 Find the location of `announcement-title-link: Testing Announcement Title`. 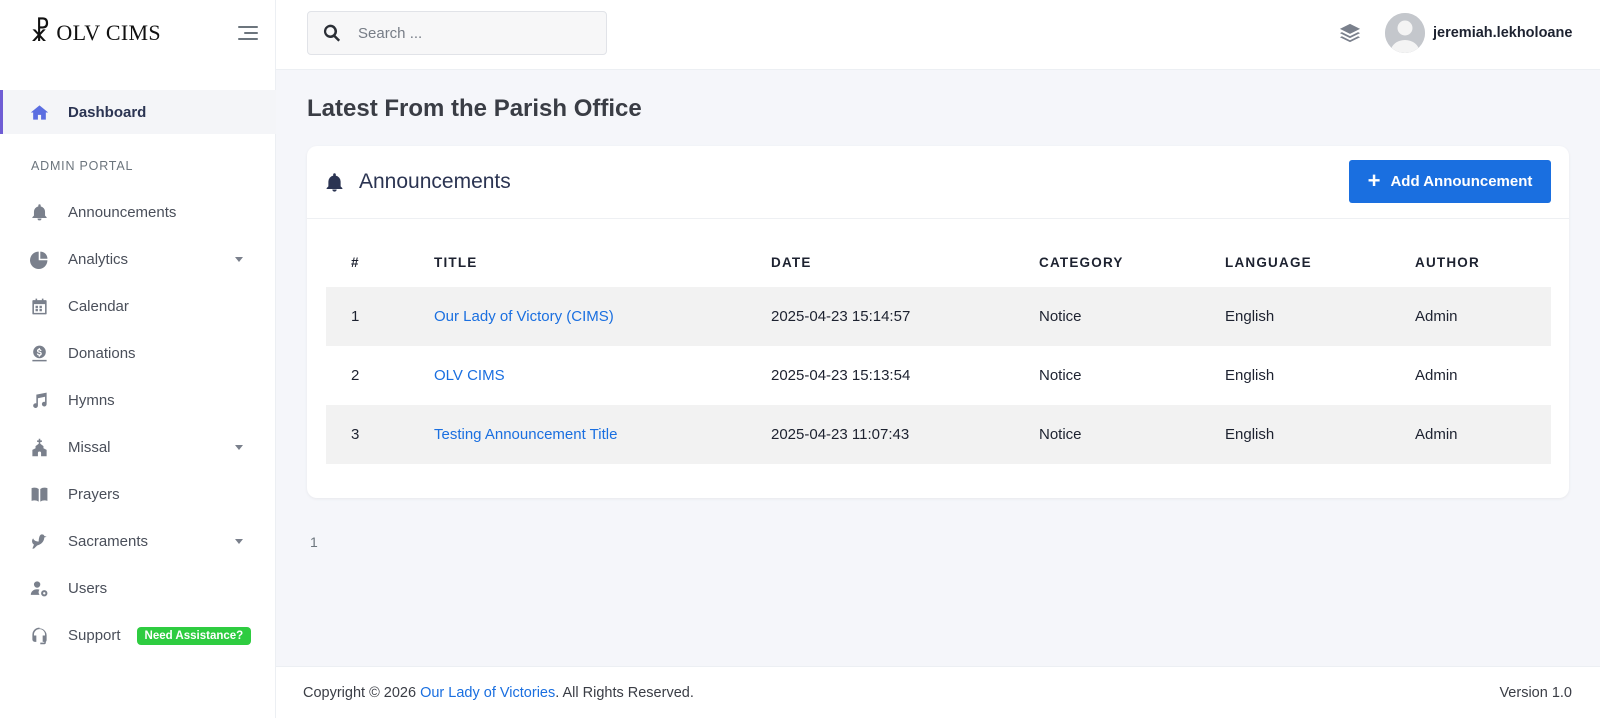

announcement-title-link: Testing Announcement Title is located at coordinates (525, 434).